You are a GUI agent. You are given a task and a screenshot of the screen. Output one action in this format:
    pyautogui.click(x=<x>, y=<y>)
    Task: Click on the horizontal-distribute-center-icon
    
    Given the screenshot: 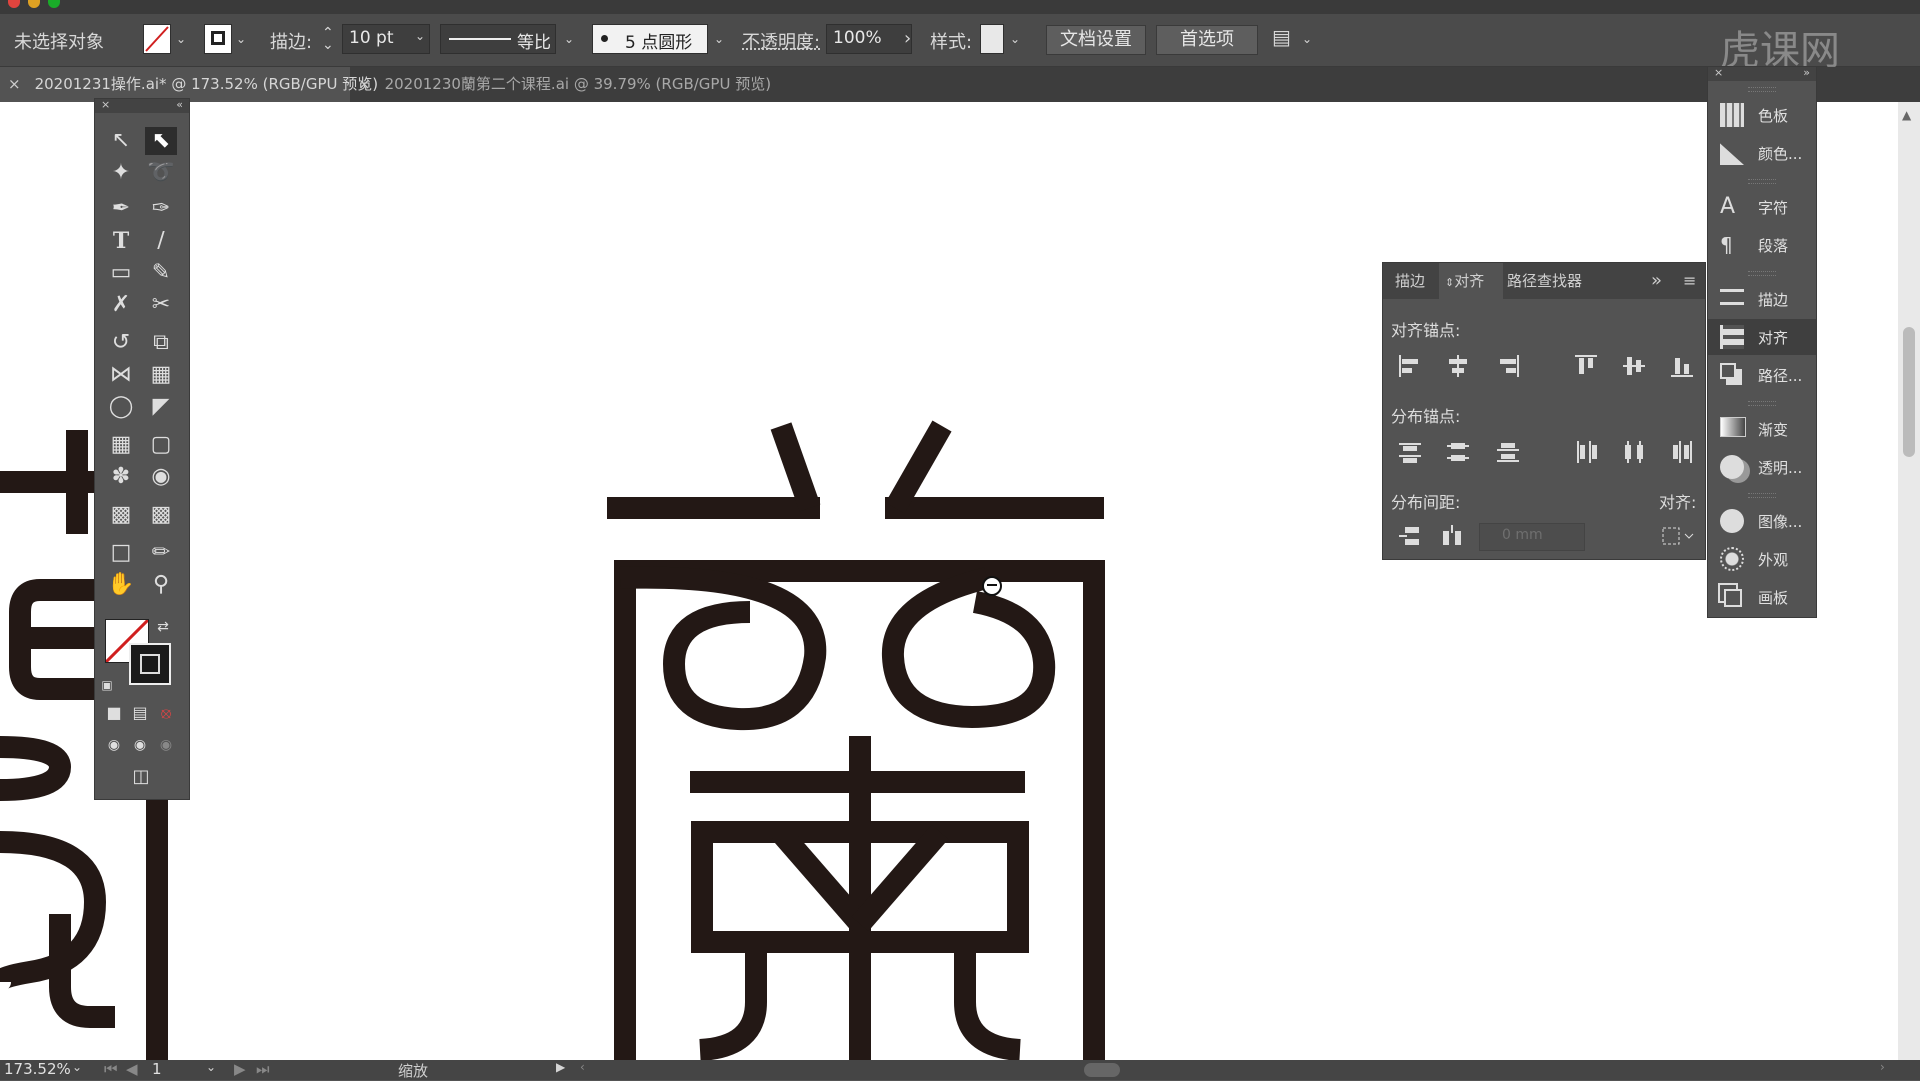 What is the action you would take?
    pyautogui.click(x=1634, y=452)
    